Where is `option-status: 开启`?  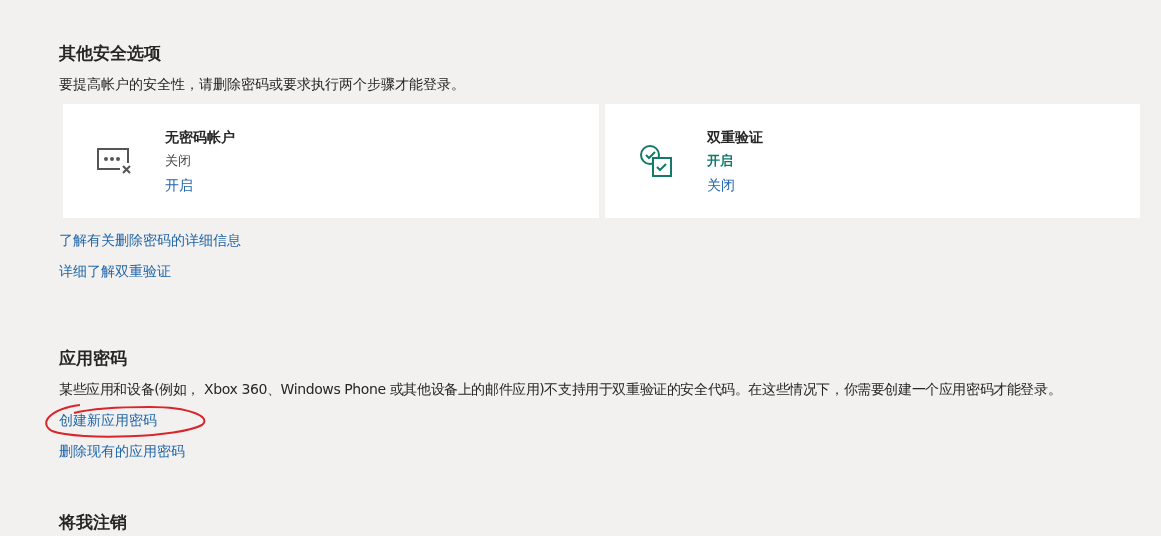
option-status: 开启 is located at coordinates (719, 161).